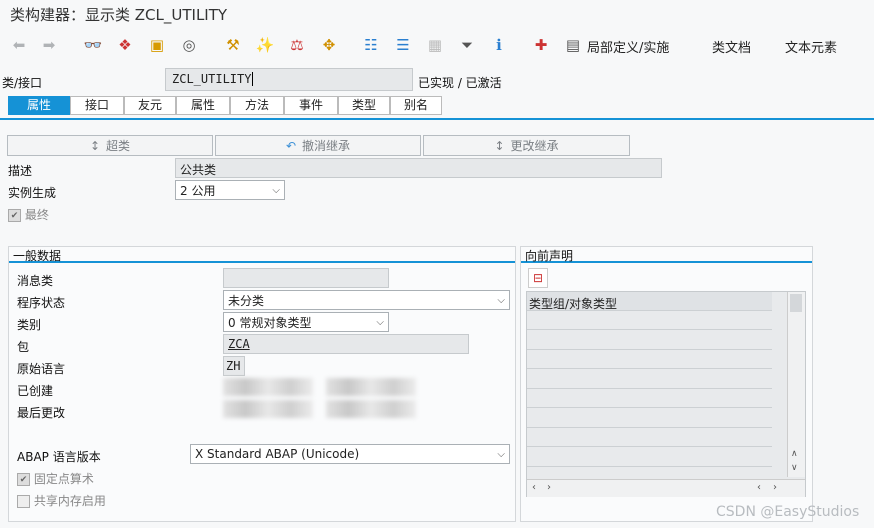  I want to click on last-changed-label: 最后更改, so click(41, 413).